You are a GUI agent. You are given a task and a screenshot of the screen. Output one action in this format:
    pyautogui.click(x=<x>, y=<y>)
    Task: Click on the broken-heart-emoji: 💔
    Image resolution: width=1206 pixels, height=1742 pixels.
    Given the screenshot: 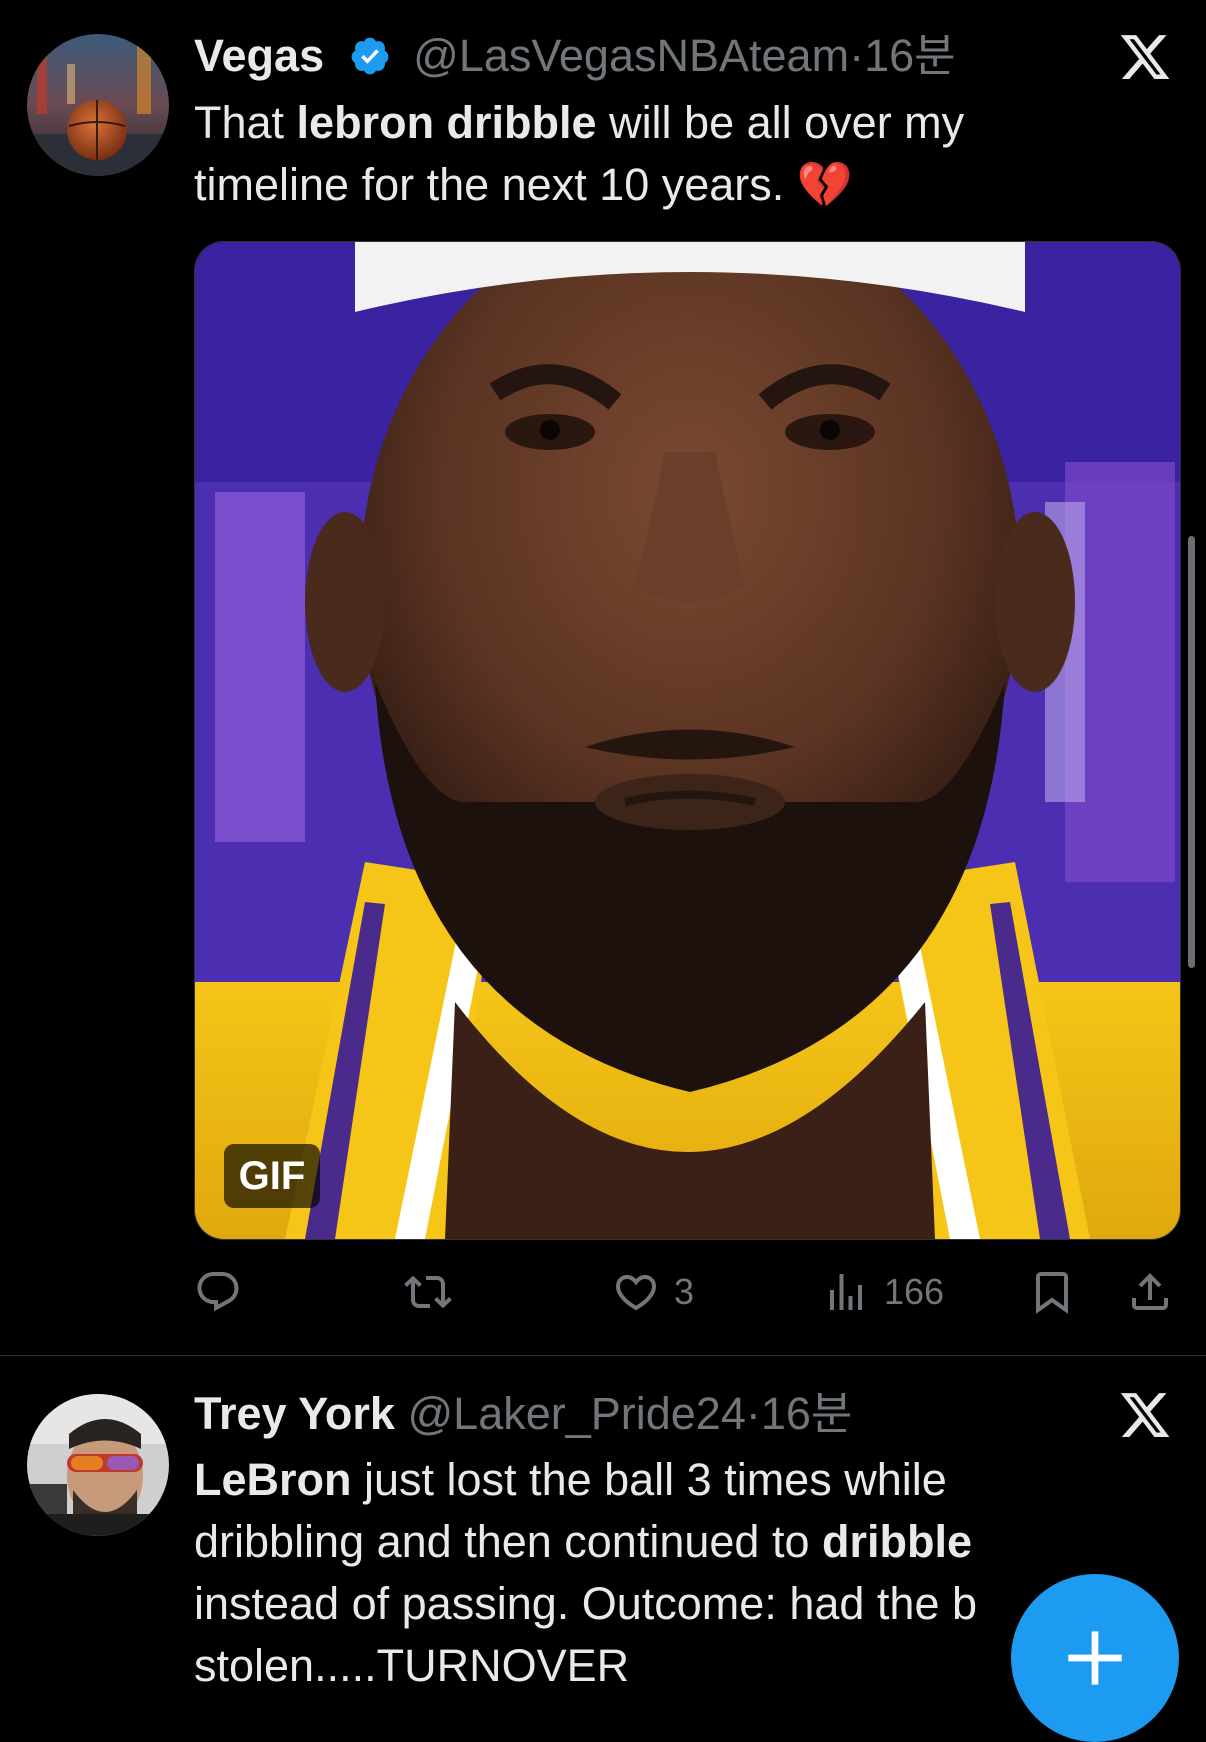 What is the action you would take?
    pyautogui.click(x=824, y=184)
    